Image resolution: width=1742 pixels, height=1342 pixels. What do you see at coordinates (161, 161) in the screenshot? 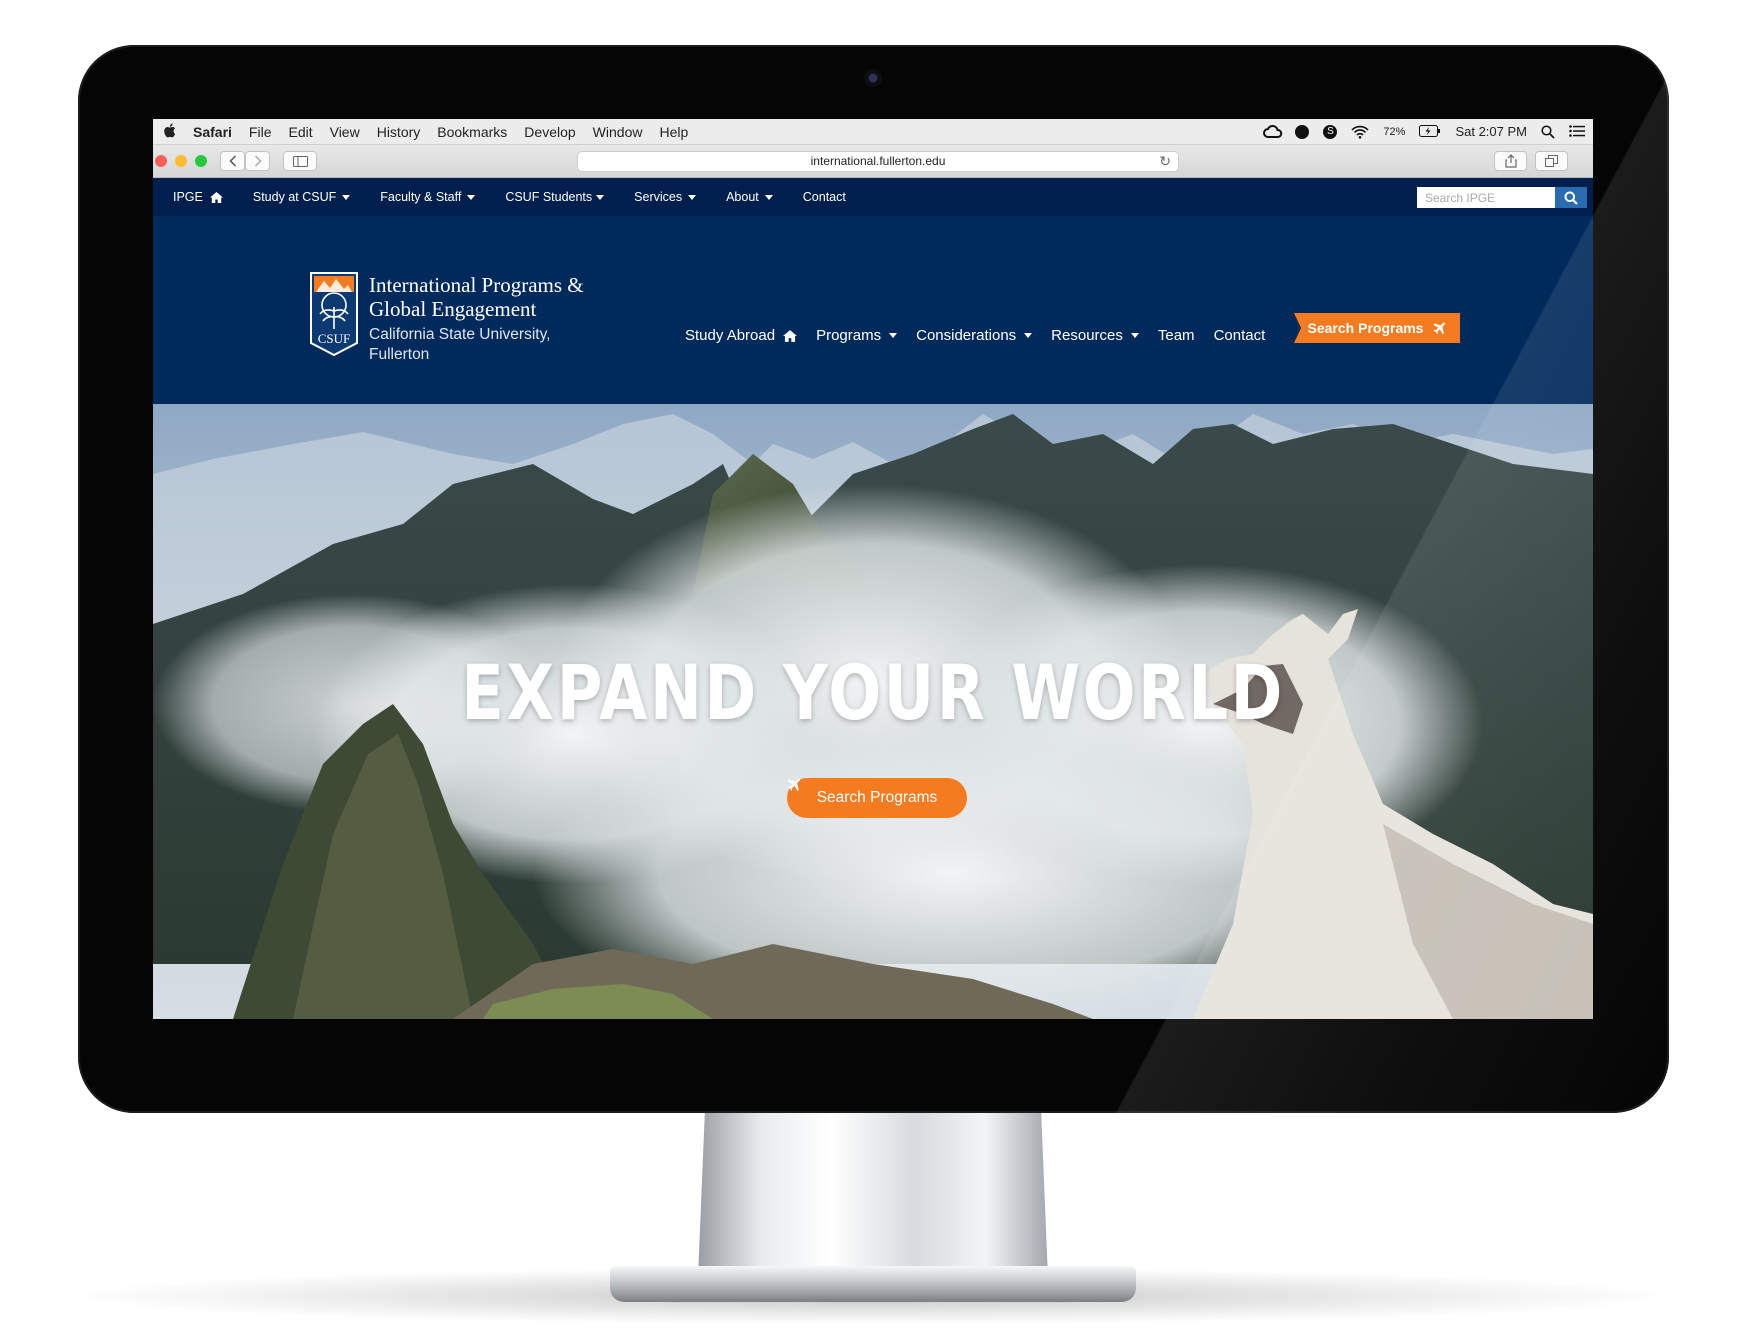
I see `close-window-button` at bounding box center [161, 161].